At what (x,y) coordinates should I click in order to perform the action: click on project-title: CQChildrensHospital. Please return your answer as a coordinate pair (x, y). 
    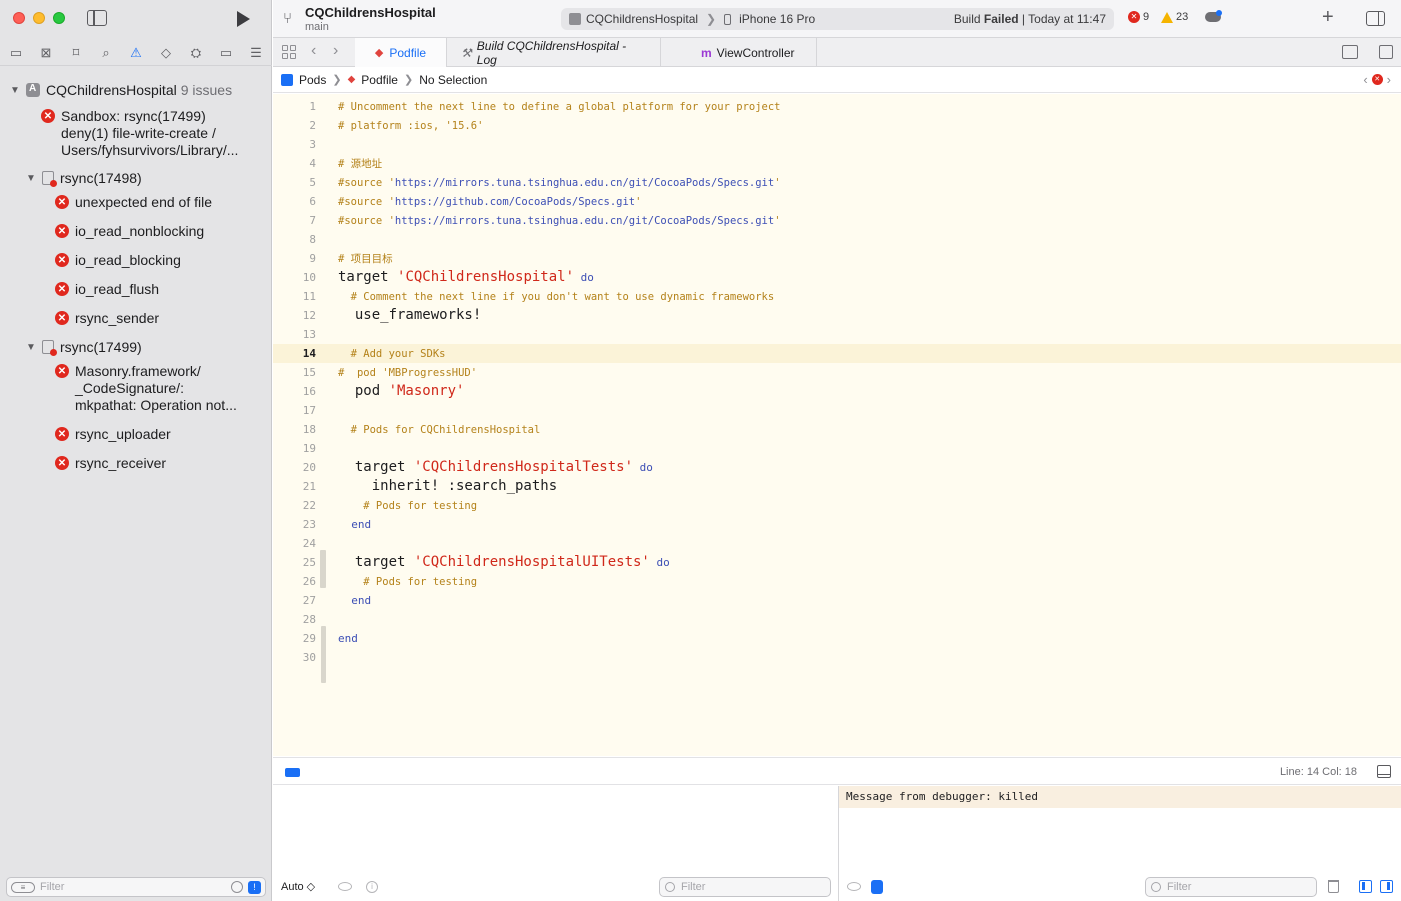
    Looking at the image, I should click on (370, 12).